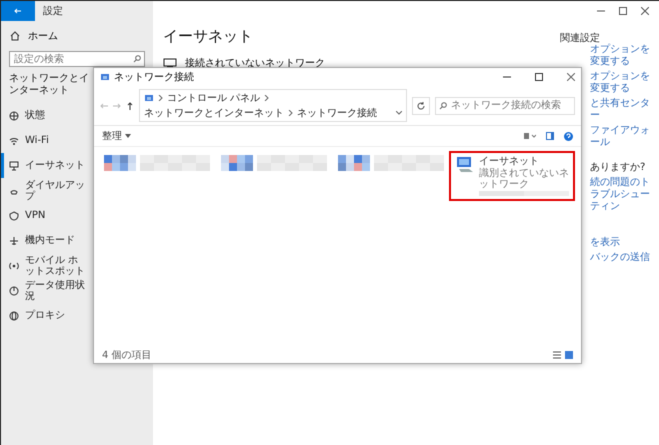 The image size is (659, 445). Describe the element at coordinates (14, 215) in the screenshot. I see `shield-icon` at that location.